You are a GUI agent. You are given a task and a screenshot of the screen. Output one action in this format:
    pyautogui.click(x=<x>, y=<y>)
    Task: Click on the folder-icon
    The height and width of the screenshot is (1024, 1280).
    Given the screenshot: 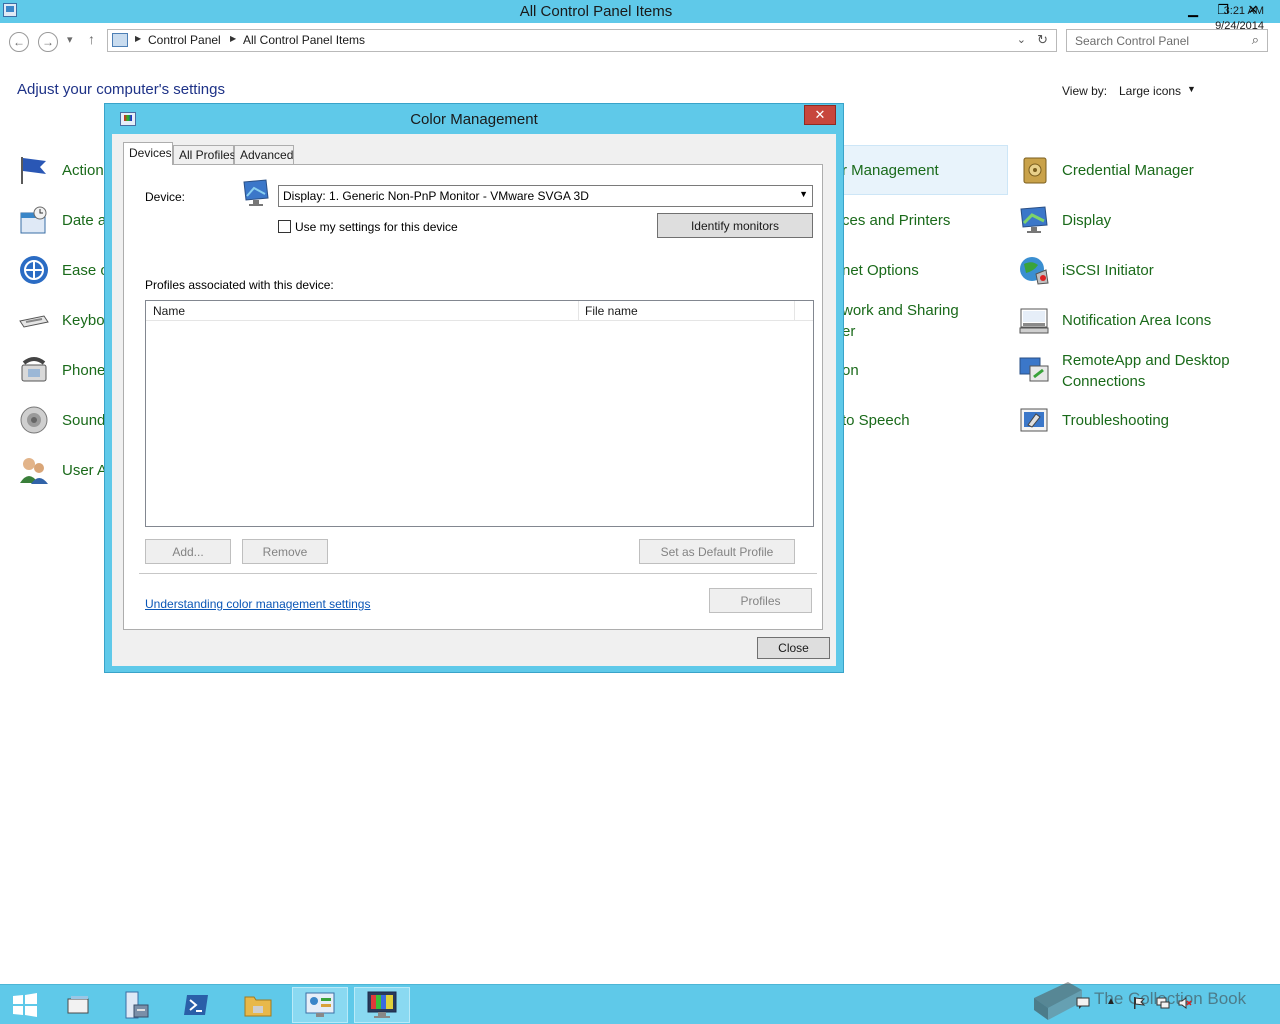 What is the action you would take?
    pyautogui.click(x=258, y=1006)
    